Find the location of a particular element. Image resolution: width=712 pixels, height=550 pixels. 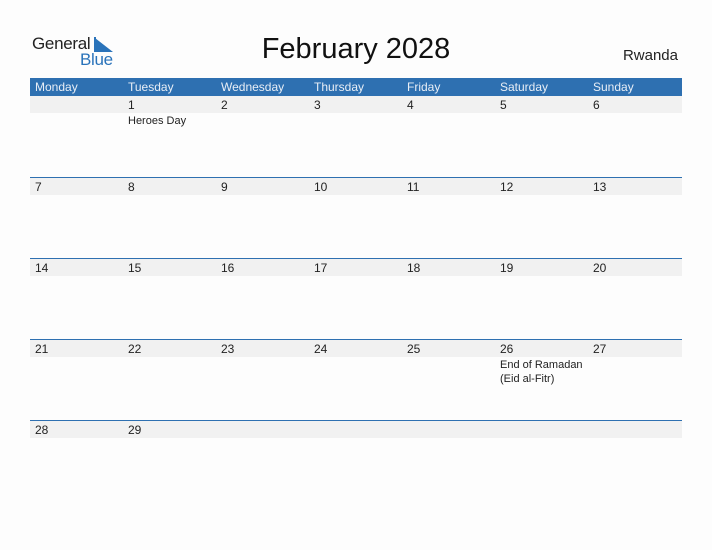

day-cell: 1 Heroes Day is located at coordinates (169, 136).